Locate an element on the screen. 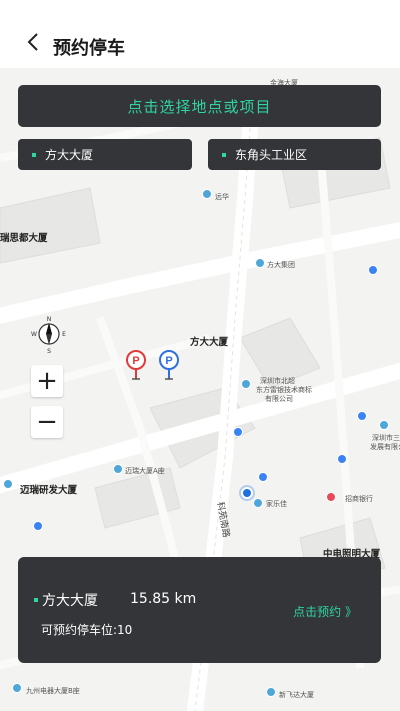 The image size is (400, 711). parking-name: 方大大厦 is located at coordinates (70, 601).